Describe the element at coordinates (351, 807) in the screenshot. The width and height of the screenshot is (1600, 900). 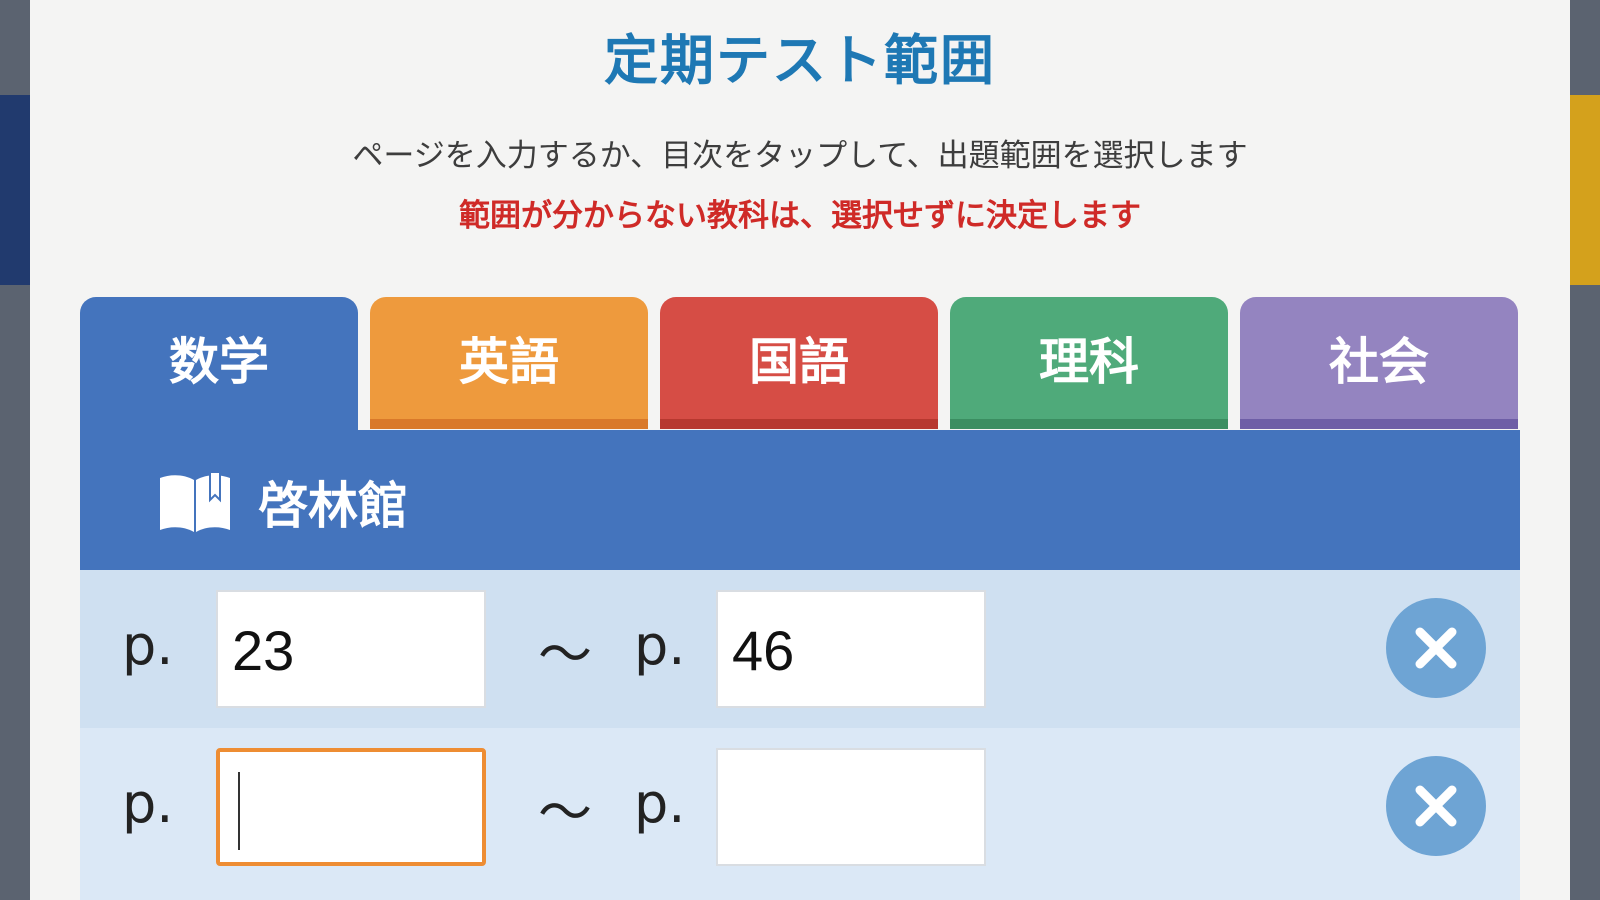
I see `page-from-input` at that location.